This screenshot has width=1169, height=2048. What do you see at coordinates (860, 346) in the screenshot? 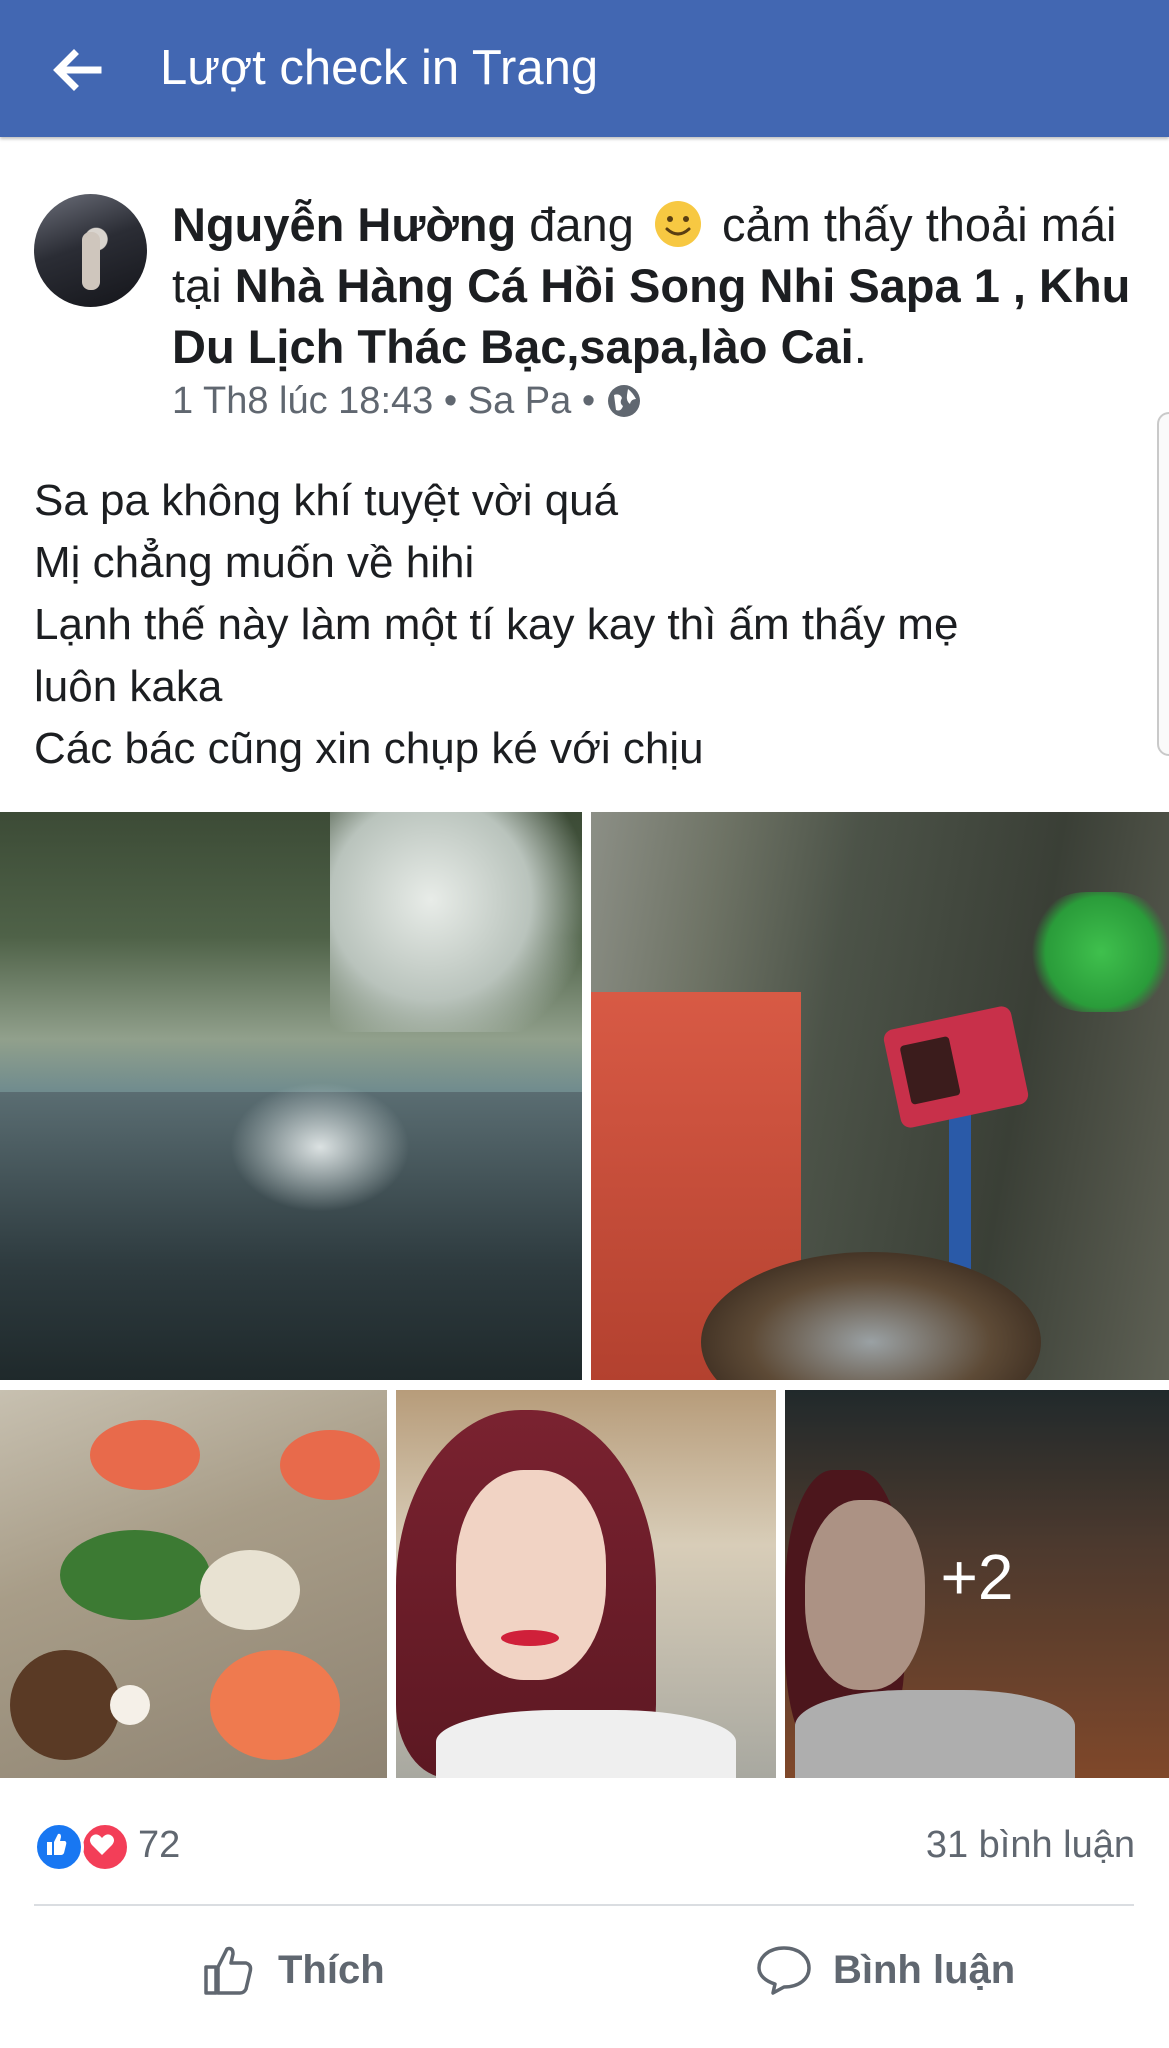
I see `place-suffix: .` at bounding box center [860, 346].